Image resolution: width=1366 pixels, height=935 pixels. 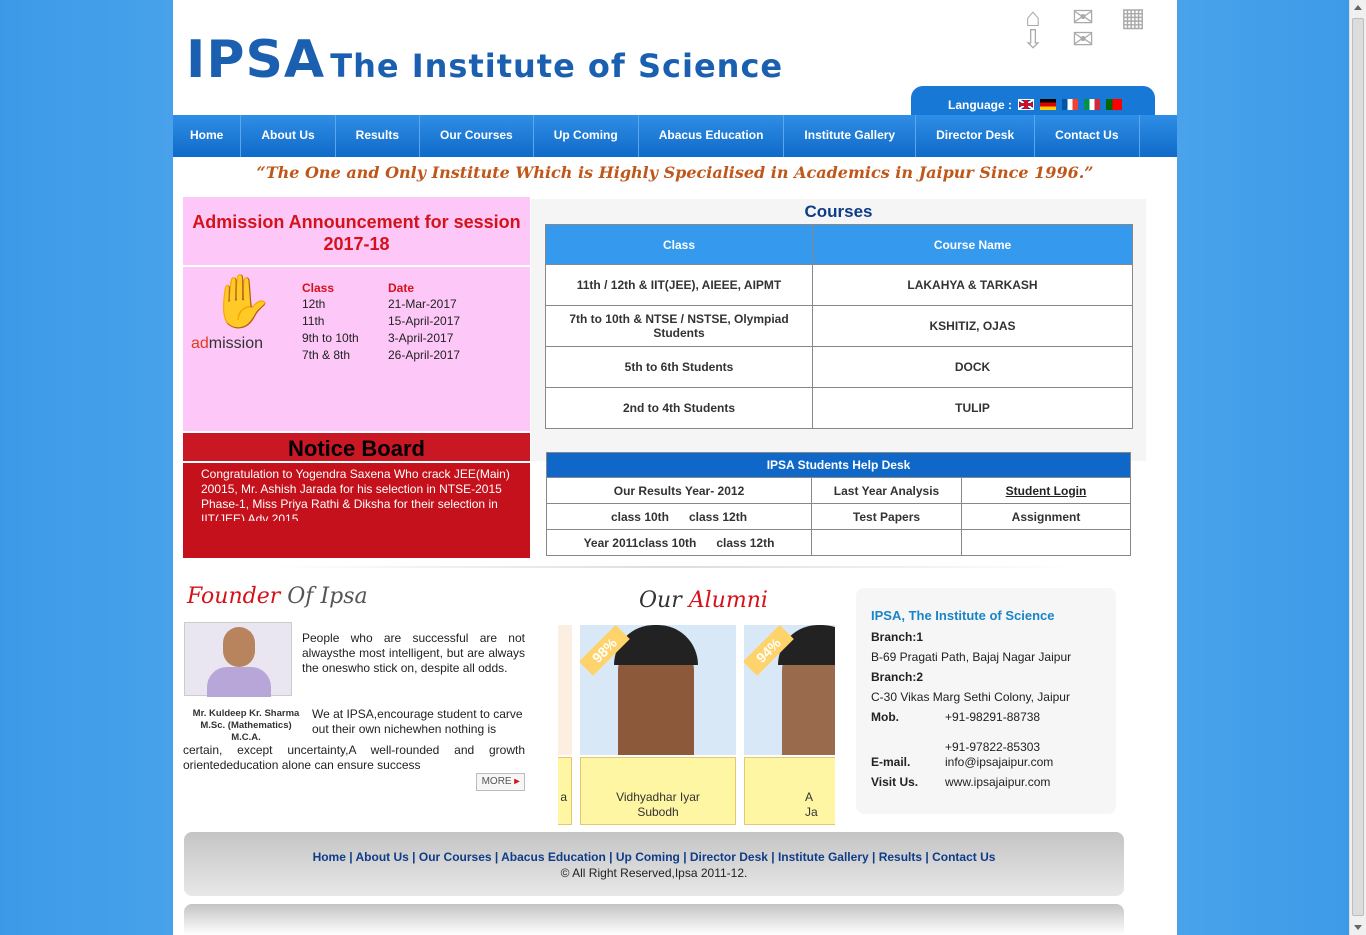 I want to click on portuguese-flag-icon, so click(x=1114, y=104).